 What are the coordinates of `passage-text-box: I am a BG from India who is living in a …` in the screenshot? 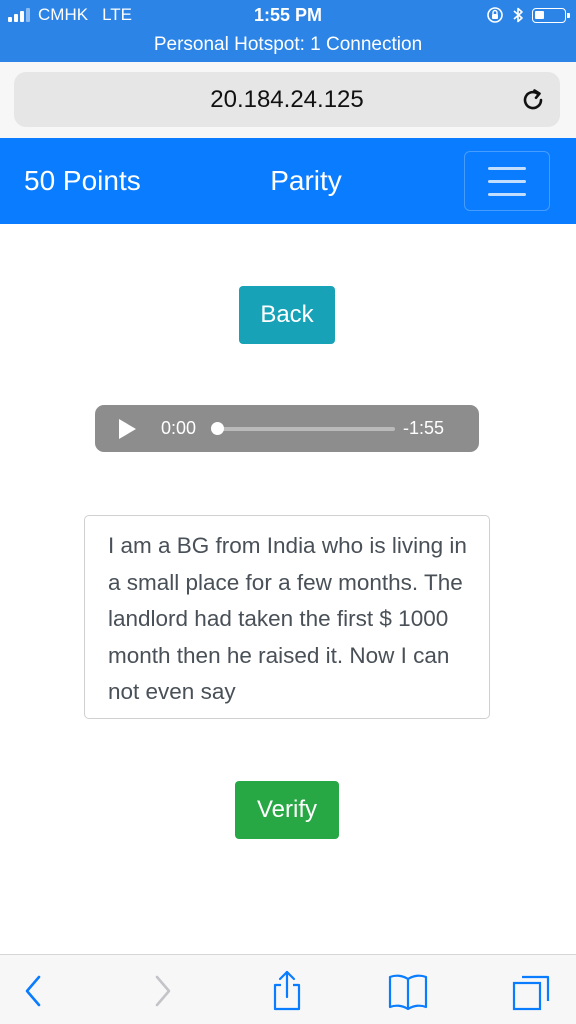 It's located at (287, 617).